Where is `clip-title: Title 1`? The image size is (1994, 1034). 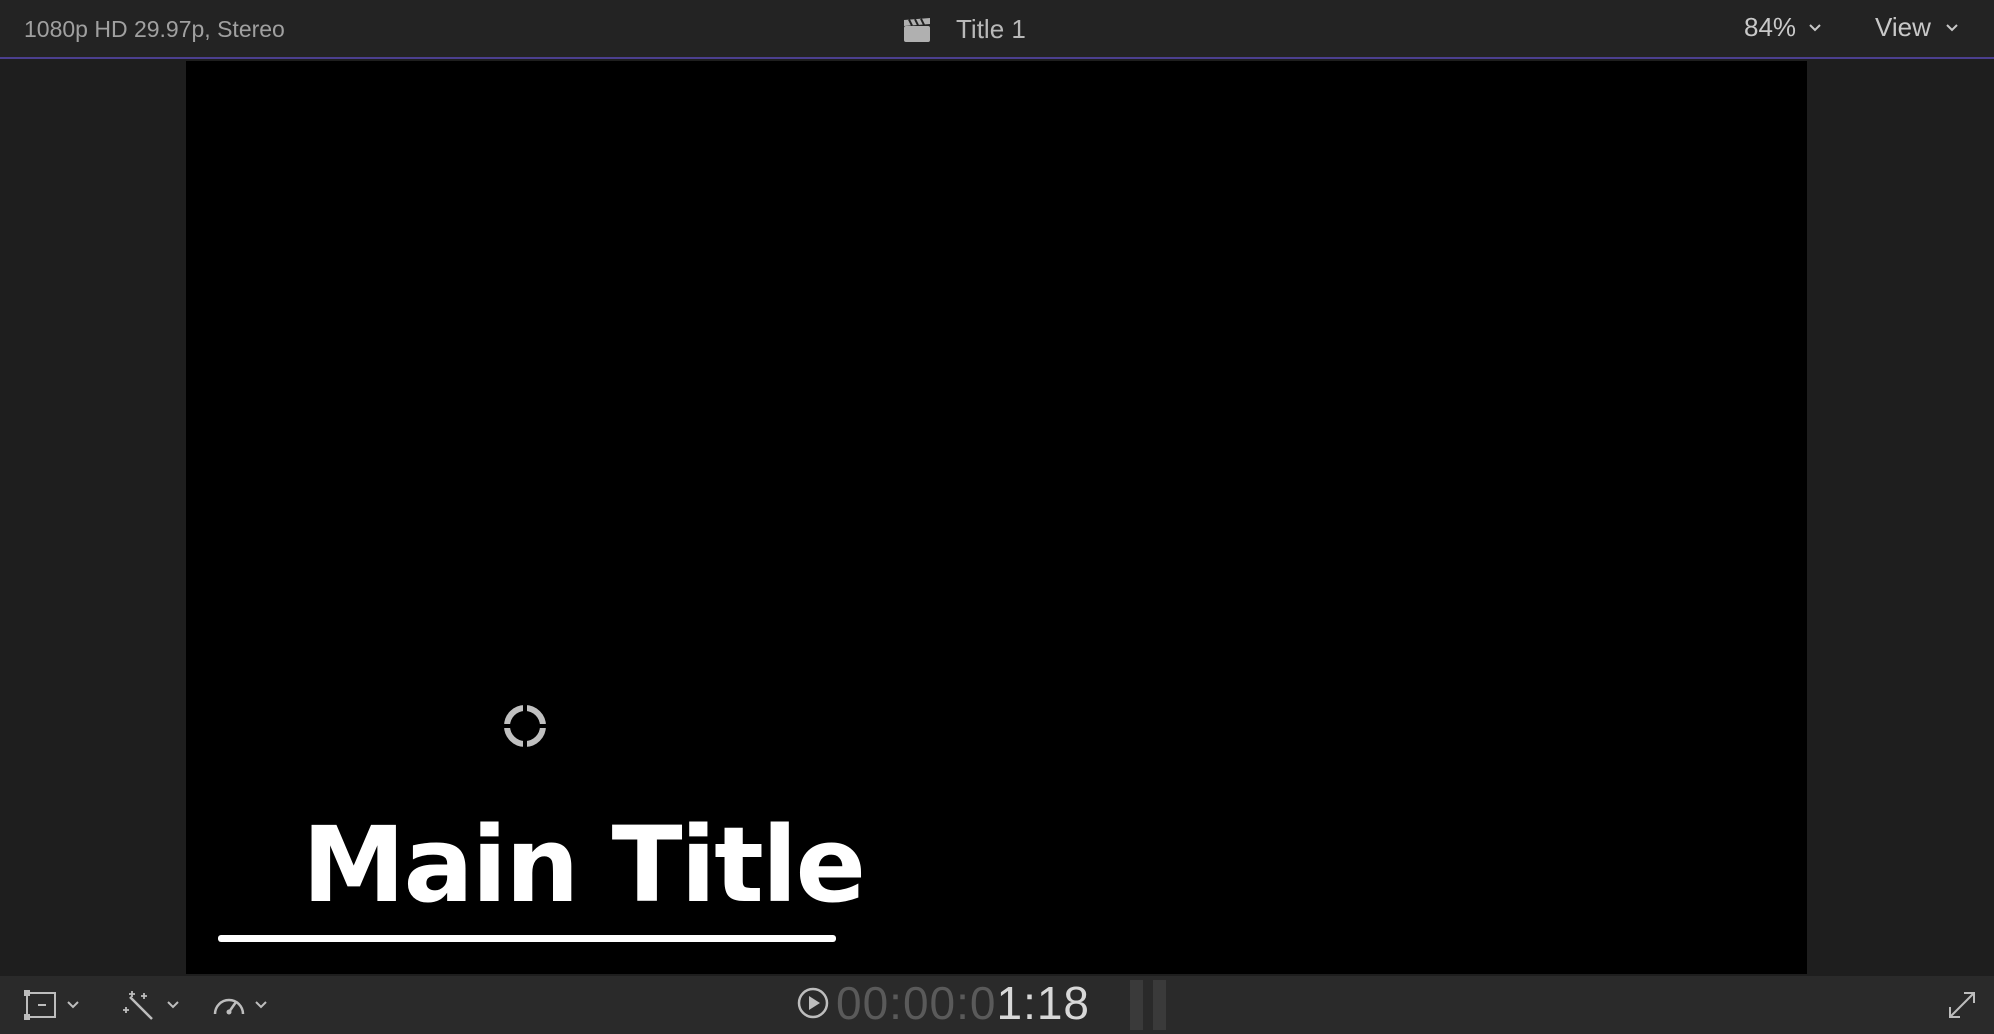 clip-title: Title 1 is located at coordinates (991, 29).